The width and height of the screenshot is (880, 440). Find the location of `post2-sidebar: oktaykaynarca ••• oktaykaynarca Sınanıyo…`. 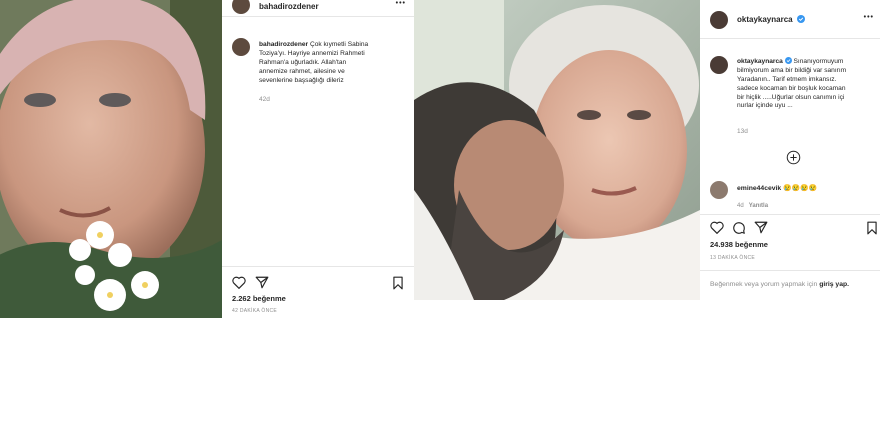

post2-sidebar: oktaykaynarca ••• oktaykaynarca Sınanıyo… is located at coordinates (790, 150).